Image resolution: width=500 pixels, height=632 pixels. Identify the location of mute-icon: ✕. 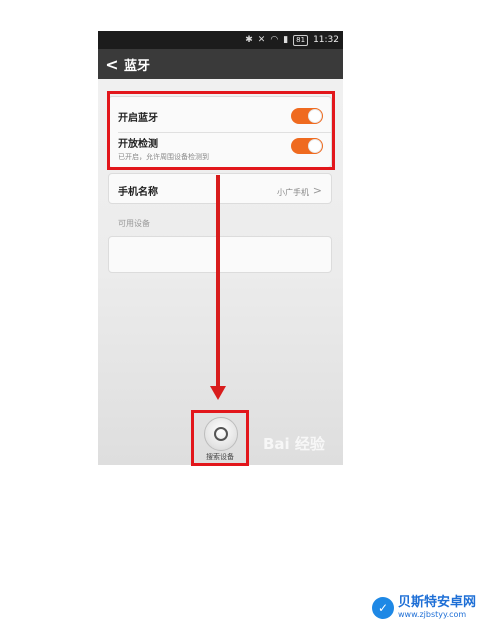
(261, 40).